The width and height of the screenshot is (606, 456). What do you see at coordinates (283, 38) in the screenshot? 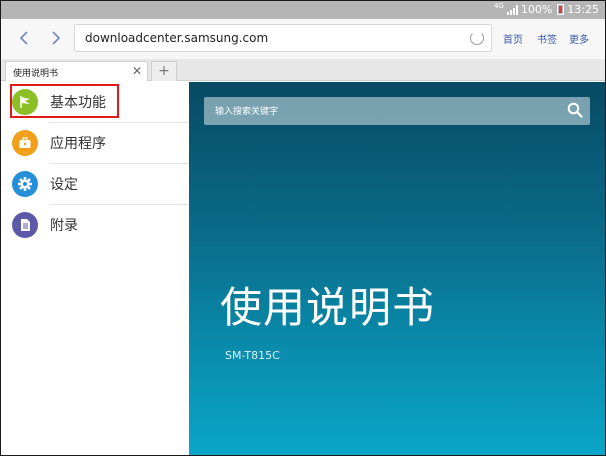
I see `url-bar: downloadcenter.samsung.com` at bounding box center [283, 38].